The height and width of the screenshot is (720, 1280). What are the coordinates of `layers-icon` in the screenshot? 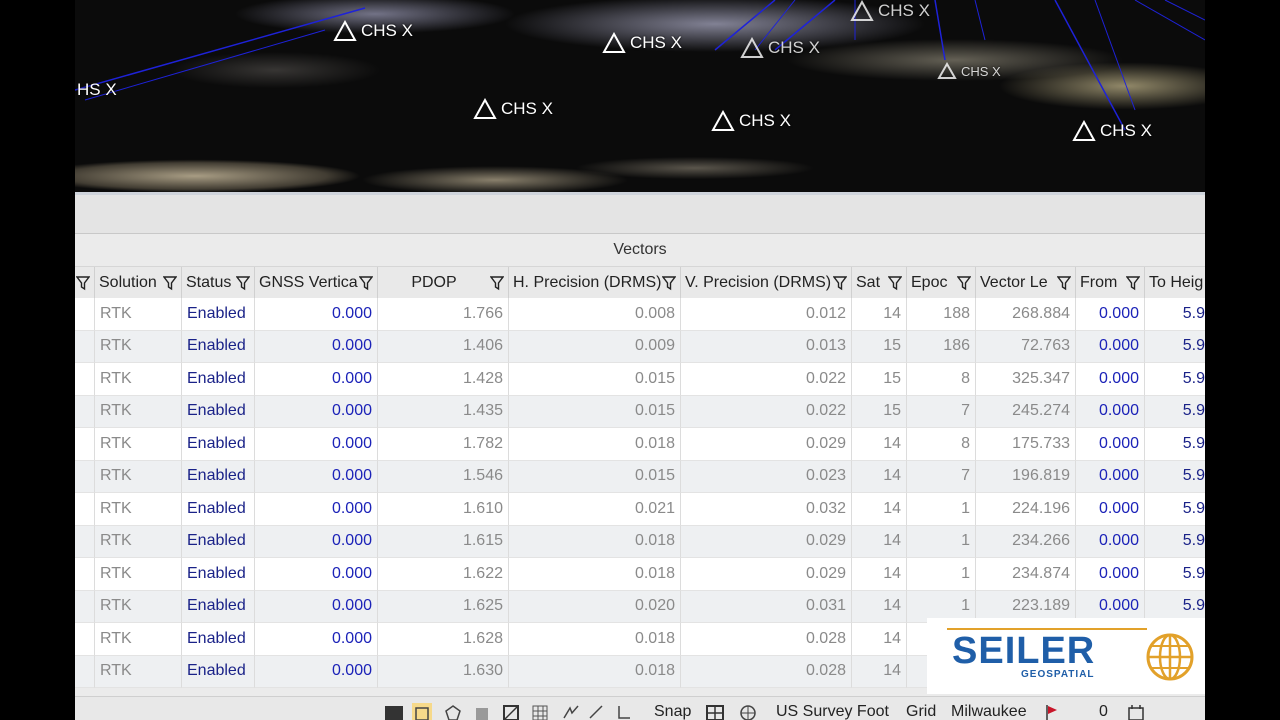 It's located at (482, 711).